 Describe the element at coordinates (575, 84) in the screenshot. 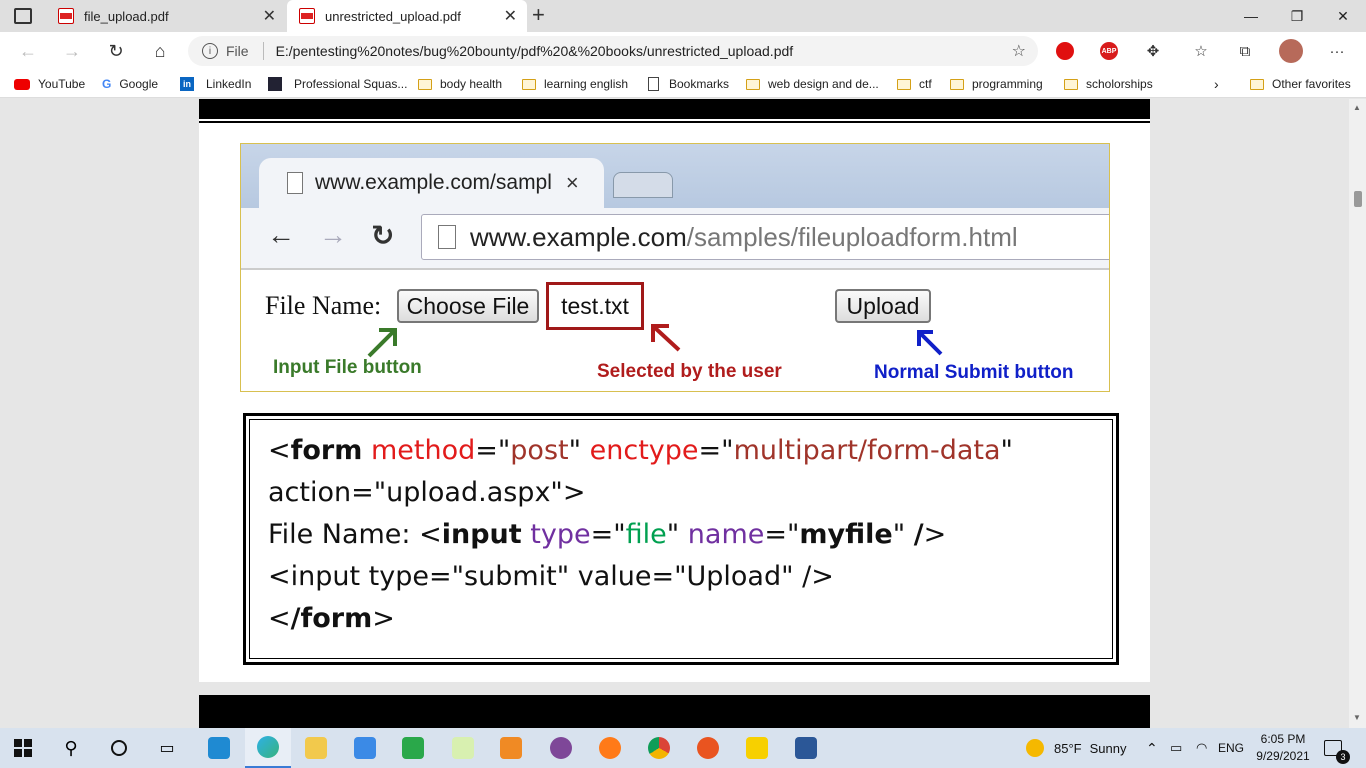

I see `bookmark-learning-english: learning english` at that location.